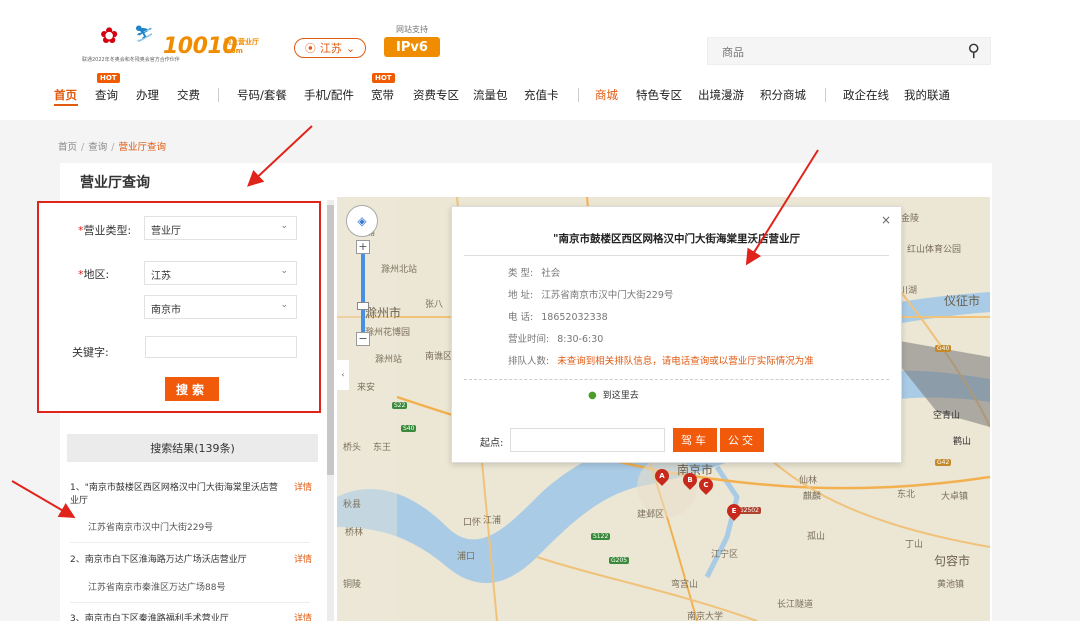  What do you see at coordinates (157, 588) in the screenshot?
I see `result-address: 江苏省南京市秦淮区万达广场88号` at bounding box center [157, 588].